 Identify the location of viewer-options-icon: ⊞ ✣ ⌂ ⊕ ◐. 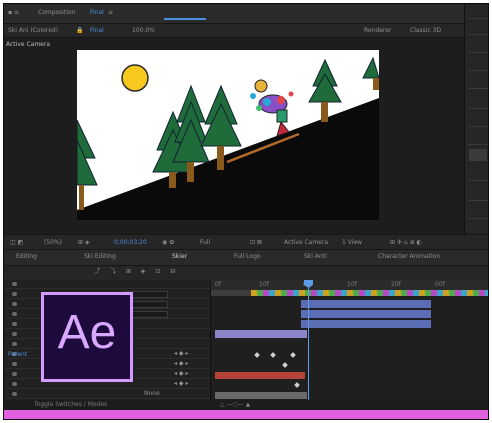
(406, 243).